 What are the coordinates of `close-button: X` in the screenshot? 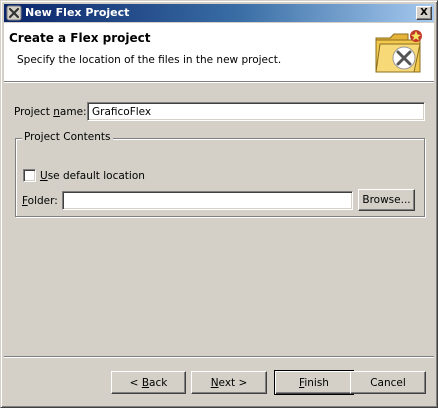 It's located at (424, 13).